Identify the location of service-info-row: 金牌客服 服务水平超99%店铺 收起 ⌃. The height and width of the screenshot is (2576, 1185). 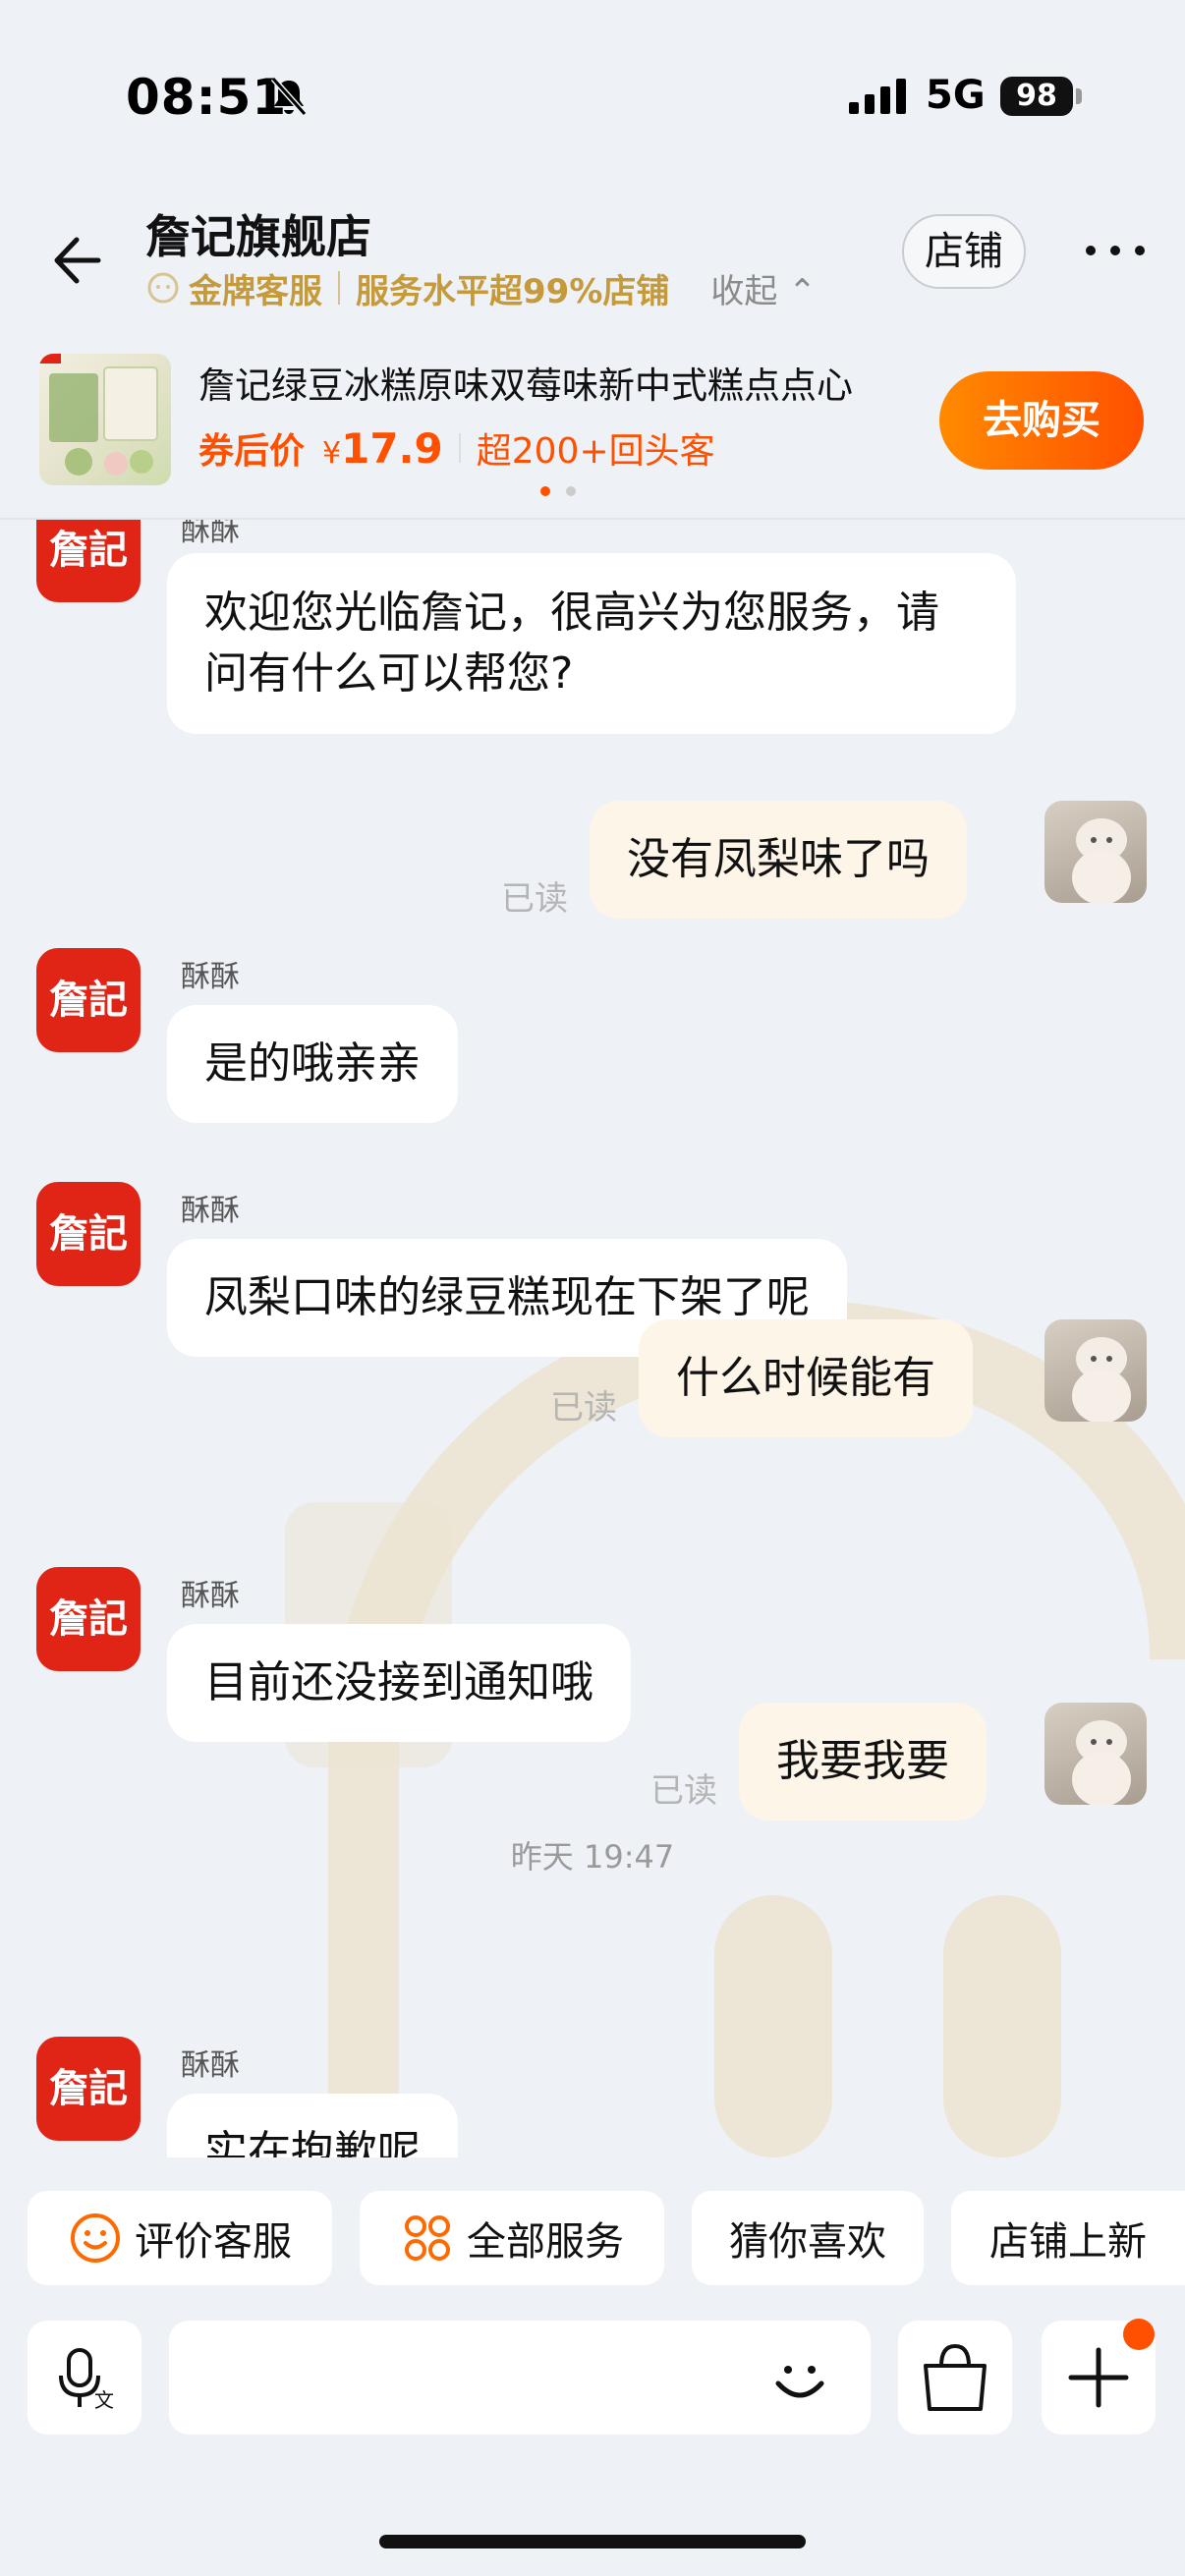
(481, 287).